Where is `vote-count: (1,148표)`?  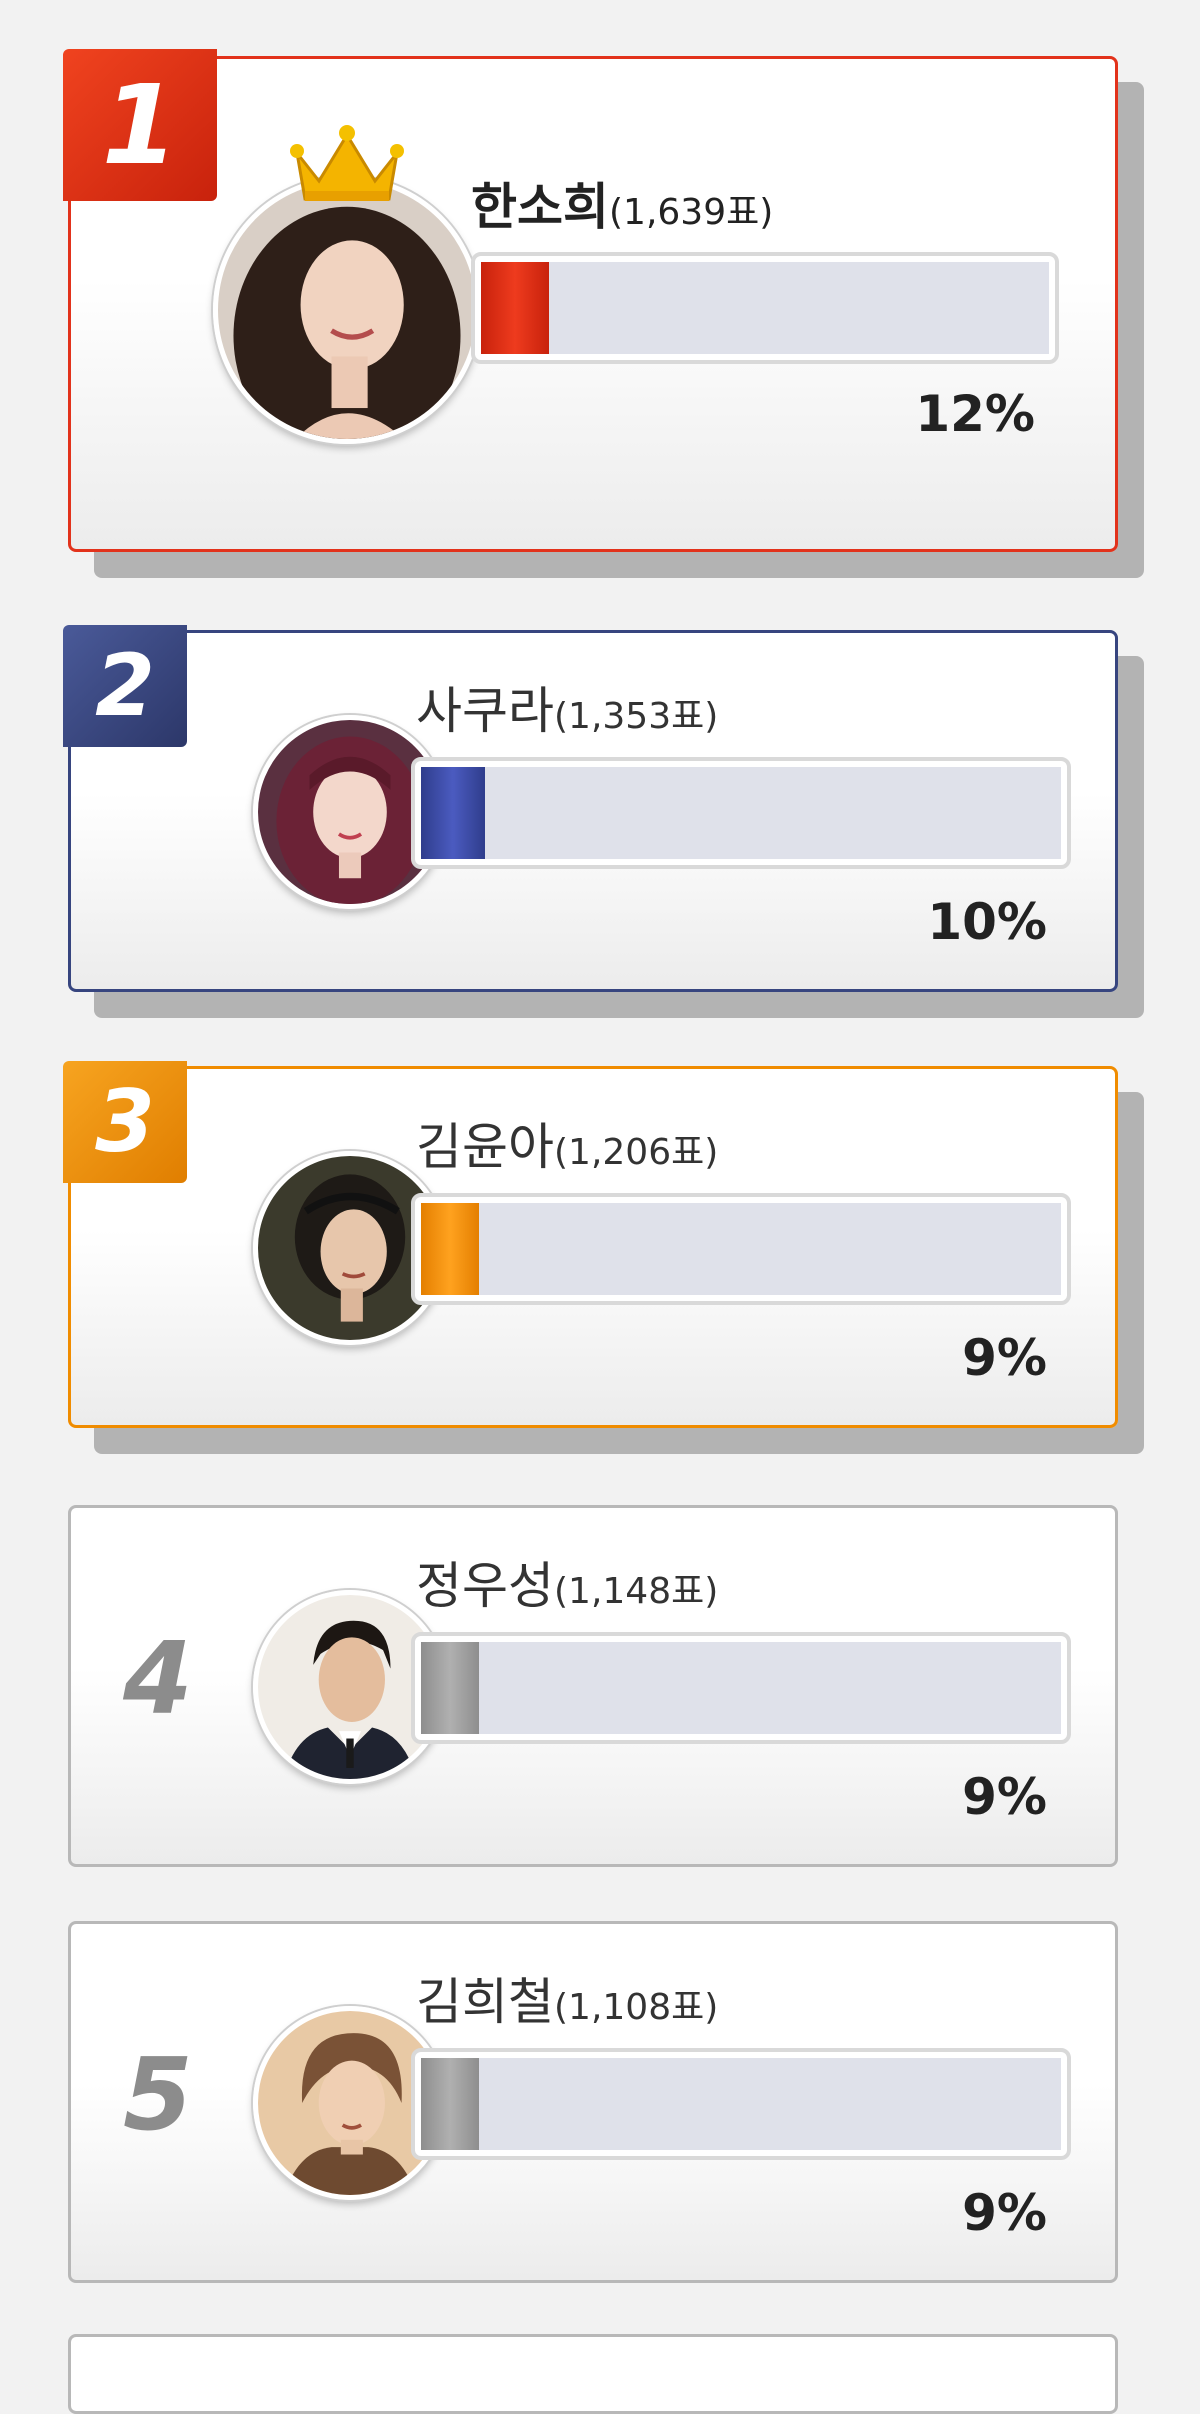 vote-count: (1,148표) is located at coordinates (636, 1591).